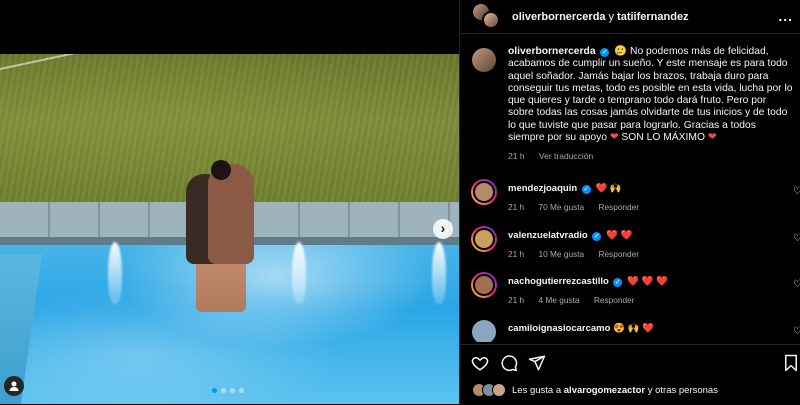 This screenshot has height=405, width=800. I want to click on comment-likes: 4 Me gusta, so click(558, 300).